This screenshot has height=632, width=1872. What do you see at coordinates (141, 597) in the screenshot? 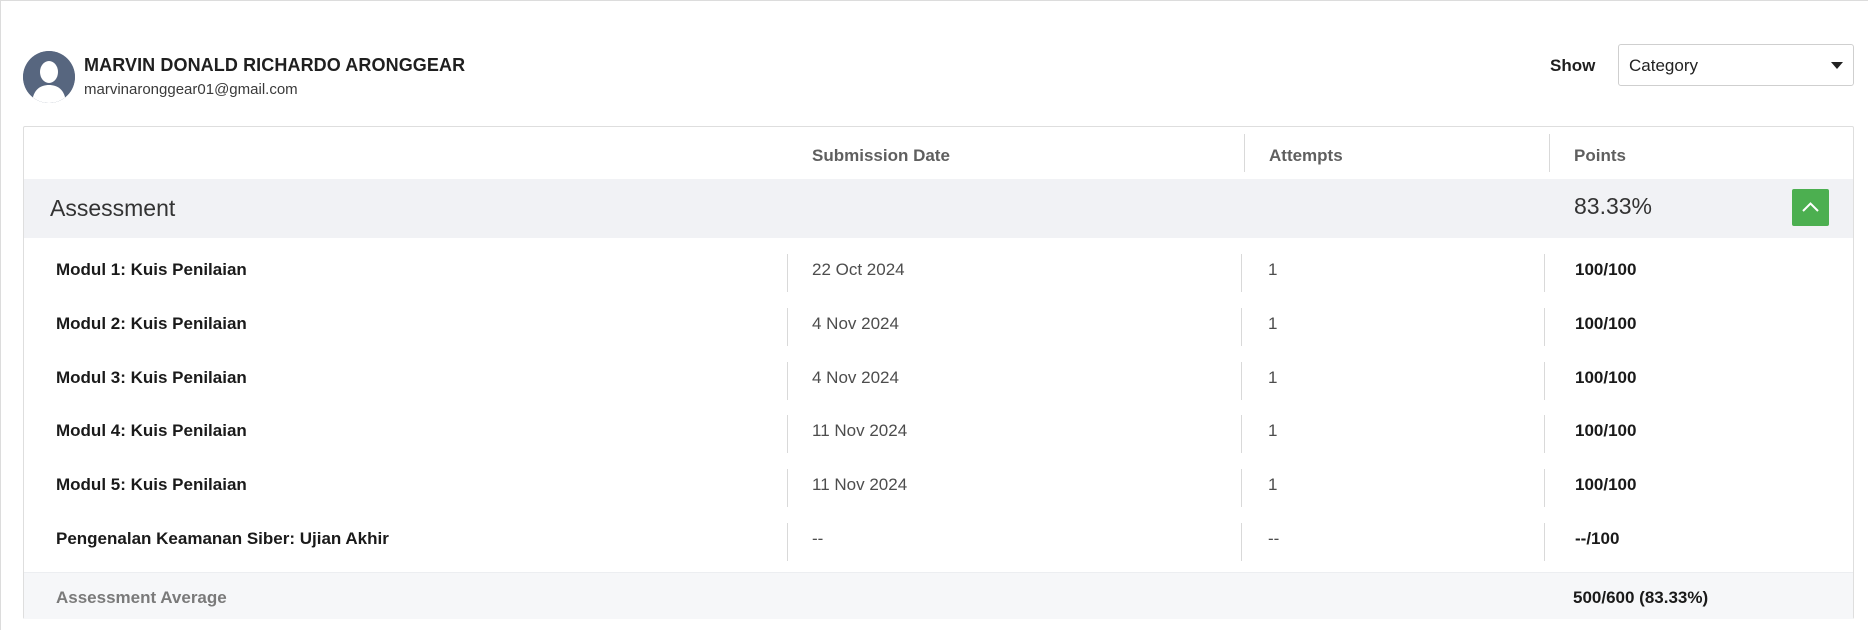
I see `average-label: Assessment Average` at bounding box center [141, 597].